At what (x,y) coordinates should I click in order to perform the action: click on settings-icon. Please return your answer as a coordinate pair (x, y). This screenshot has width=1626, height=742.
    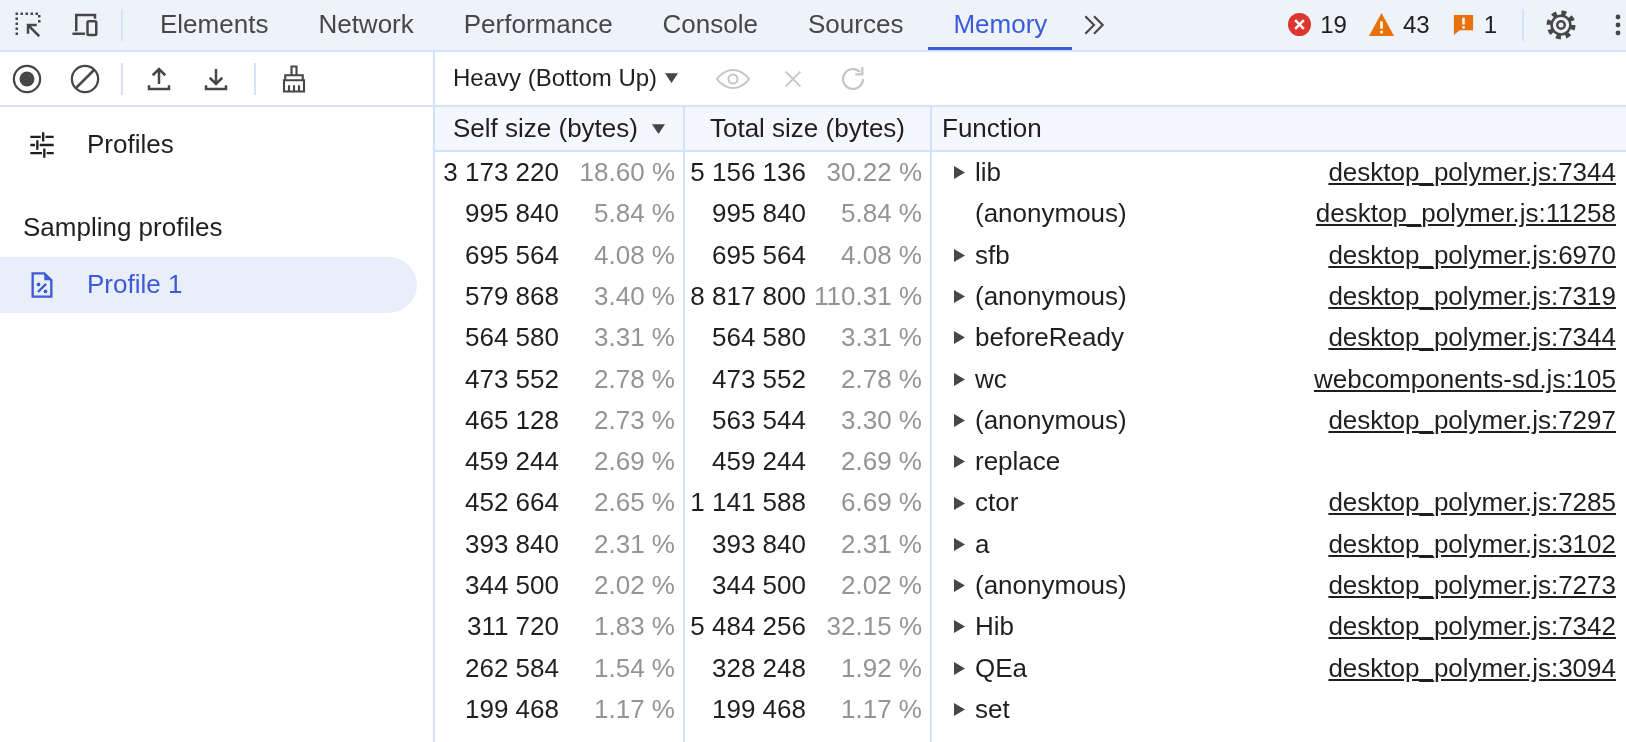
    Looking at the image, I should click on (1561, 25).